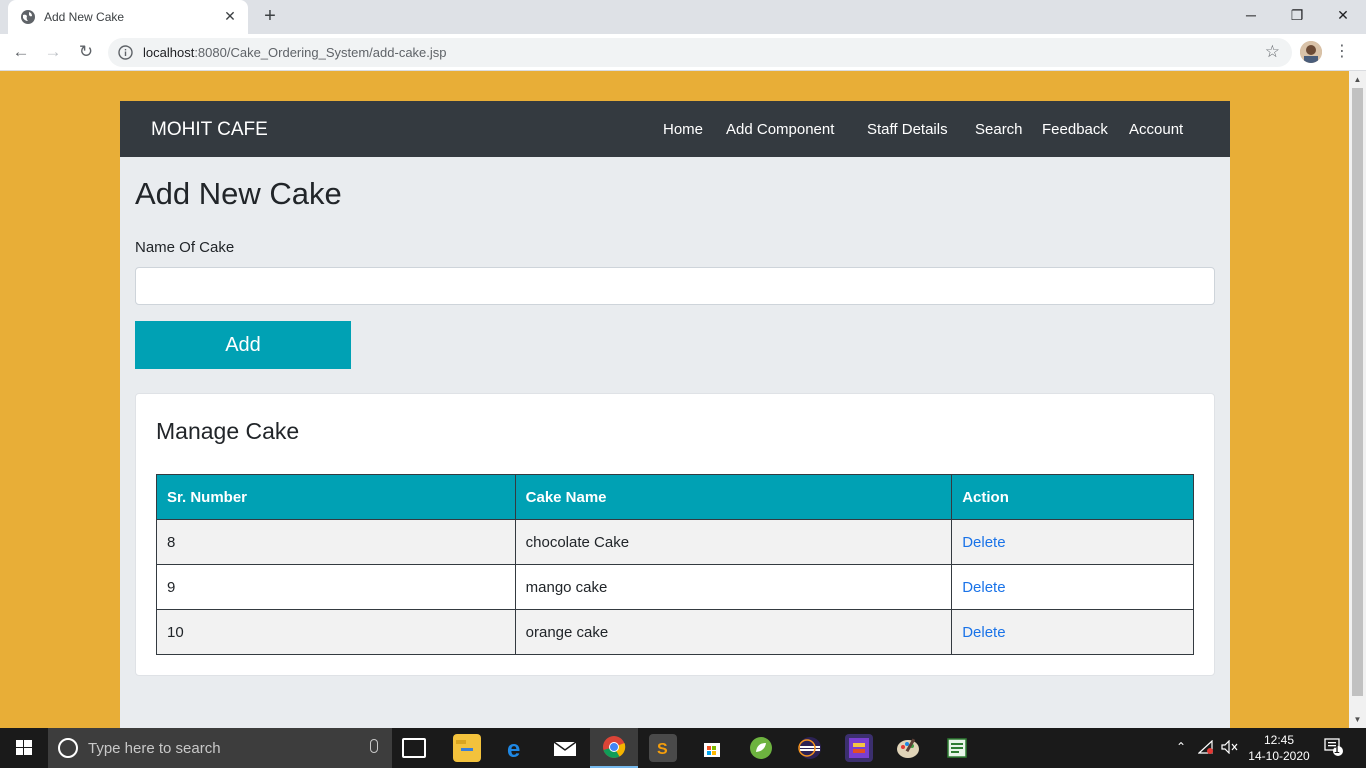 This screenshot has height=768, width=1366. I want to click on cortana-icon, so click(68, 748).